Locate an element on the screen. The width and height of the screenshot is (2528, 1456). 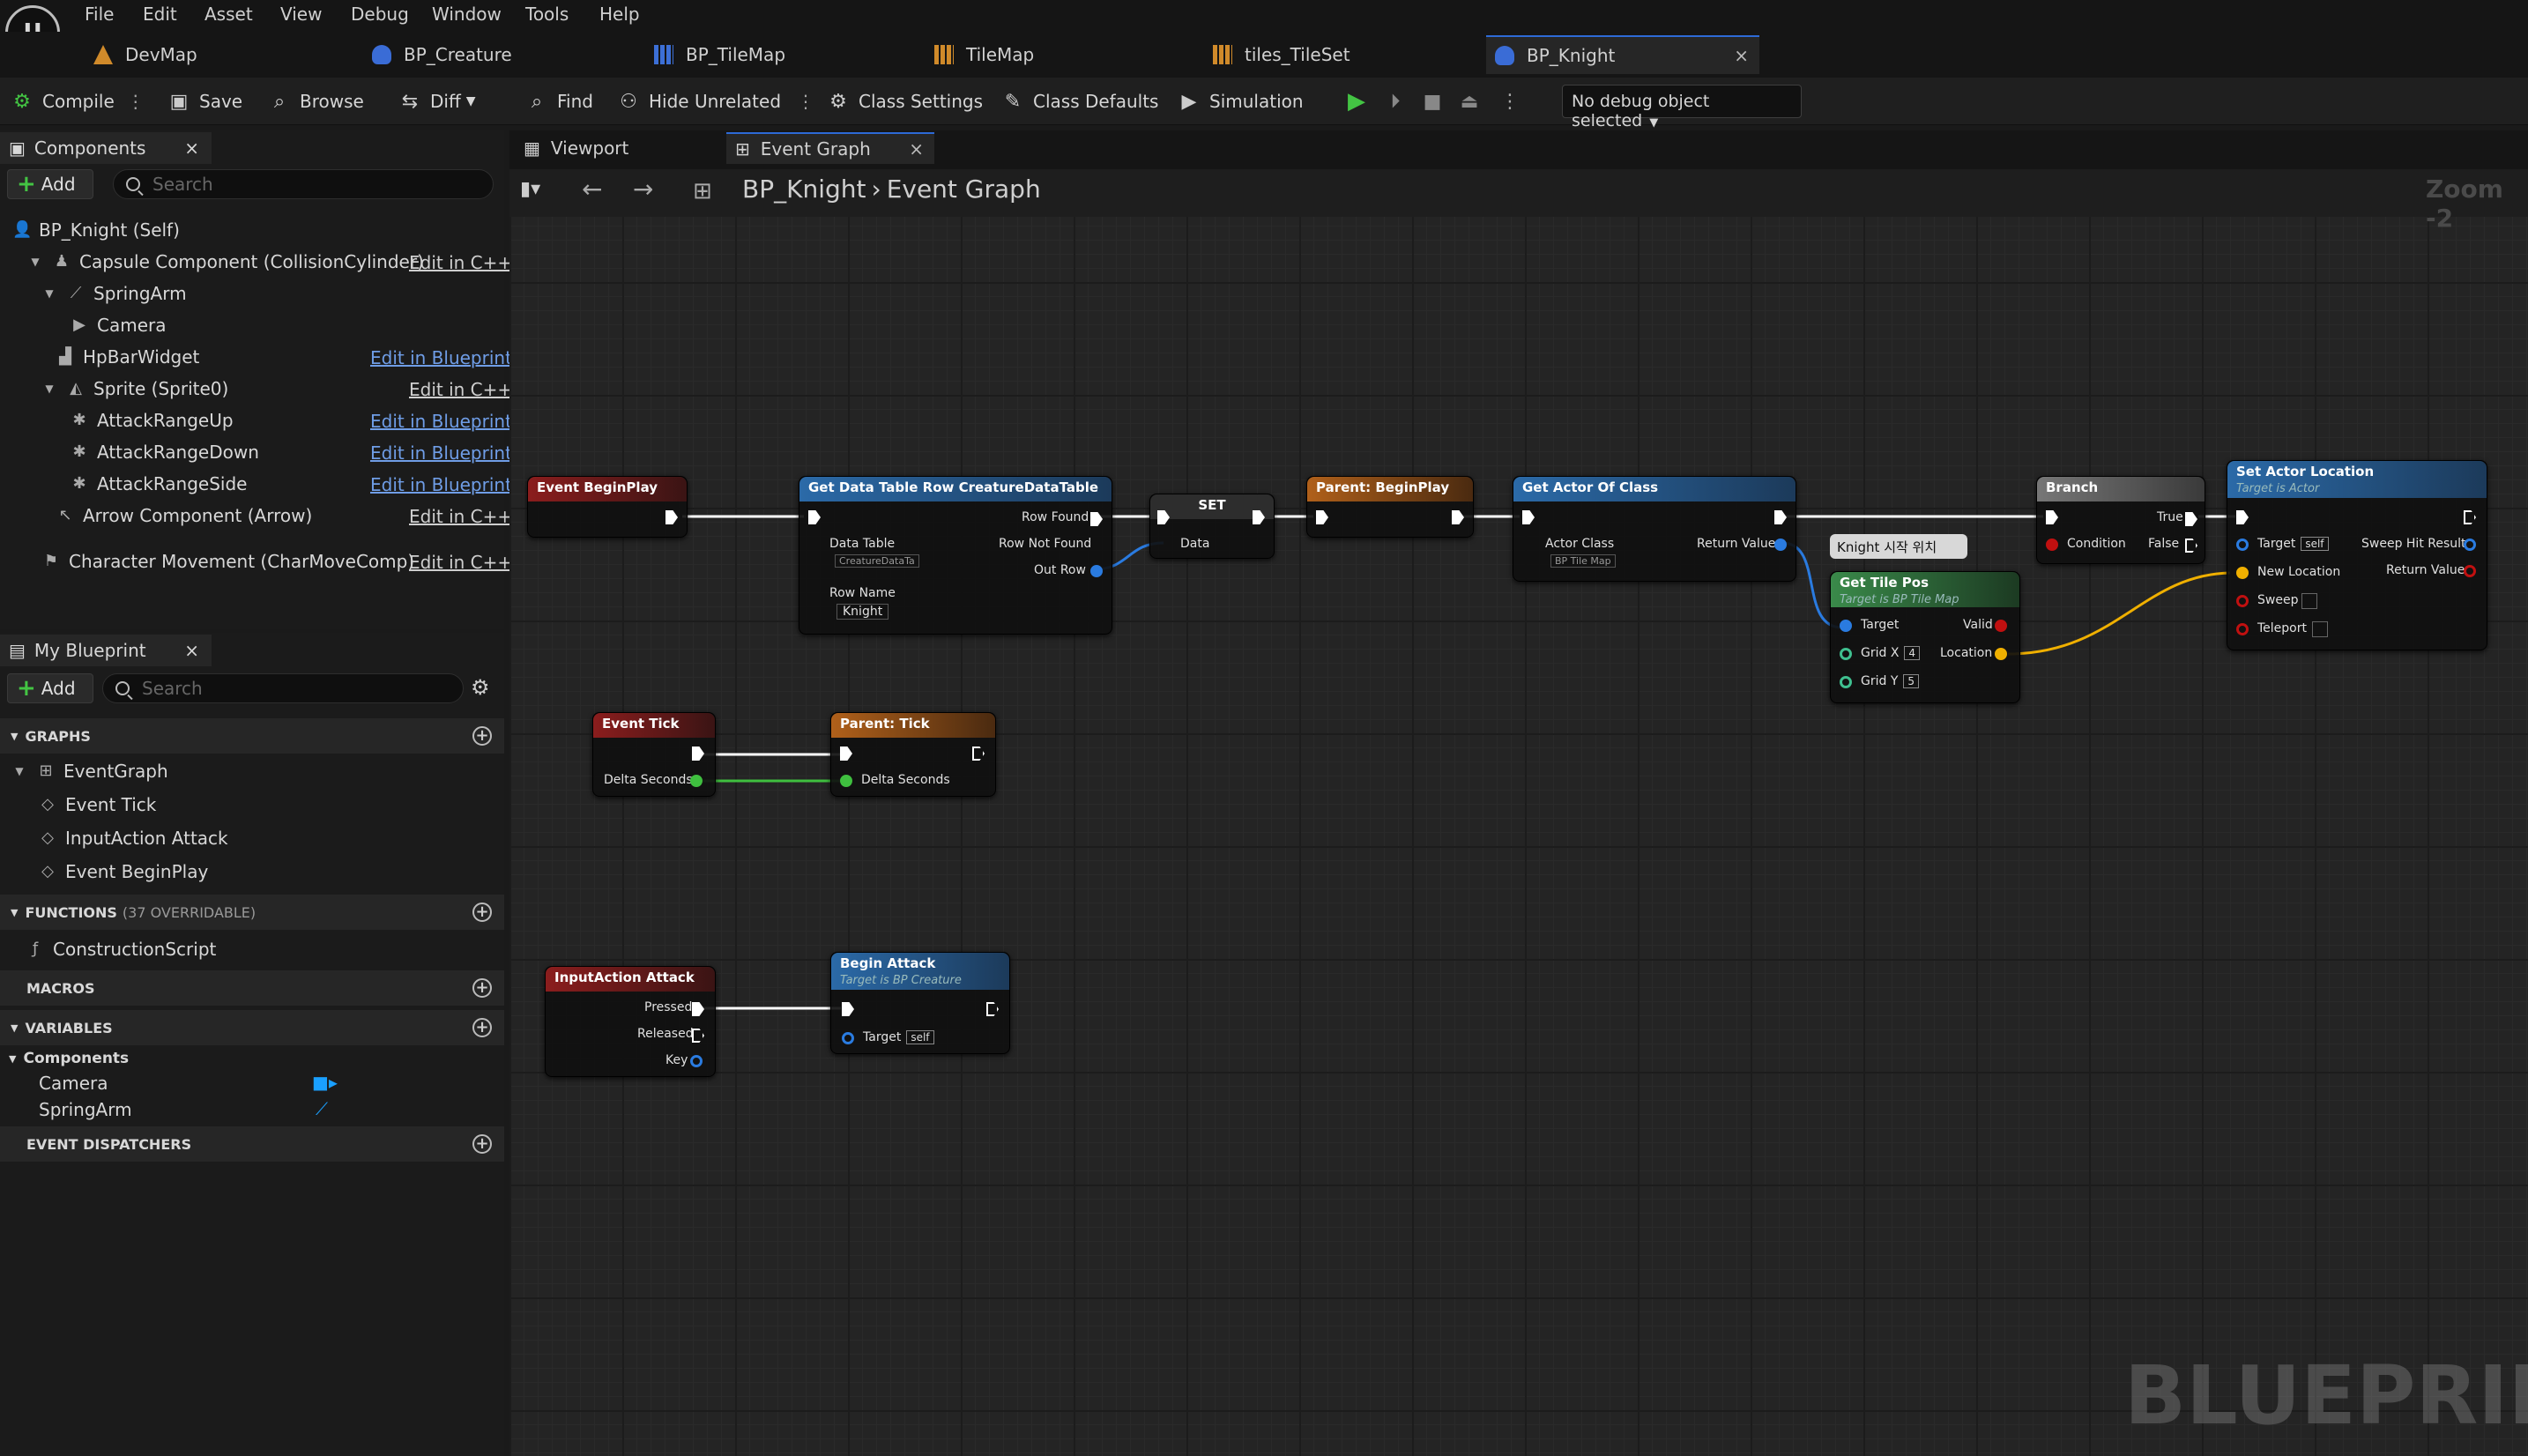
component-attackrangeup: ✱ AttackRangeUp is located at coordinates (152, 420).